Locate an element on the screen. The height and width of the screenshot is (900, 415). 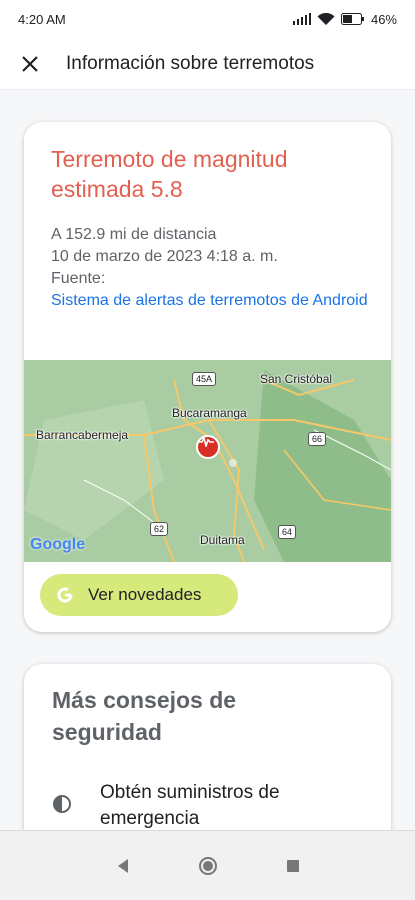
system-nav-bar is located at coordinates (207, 865).